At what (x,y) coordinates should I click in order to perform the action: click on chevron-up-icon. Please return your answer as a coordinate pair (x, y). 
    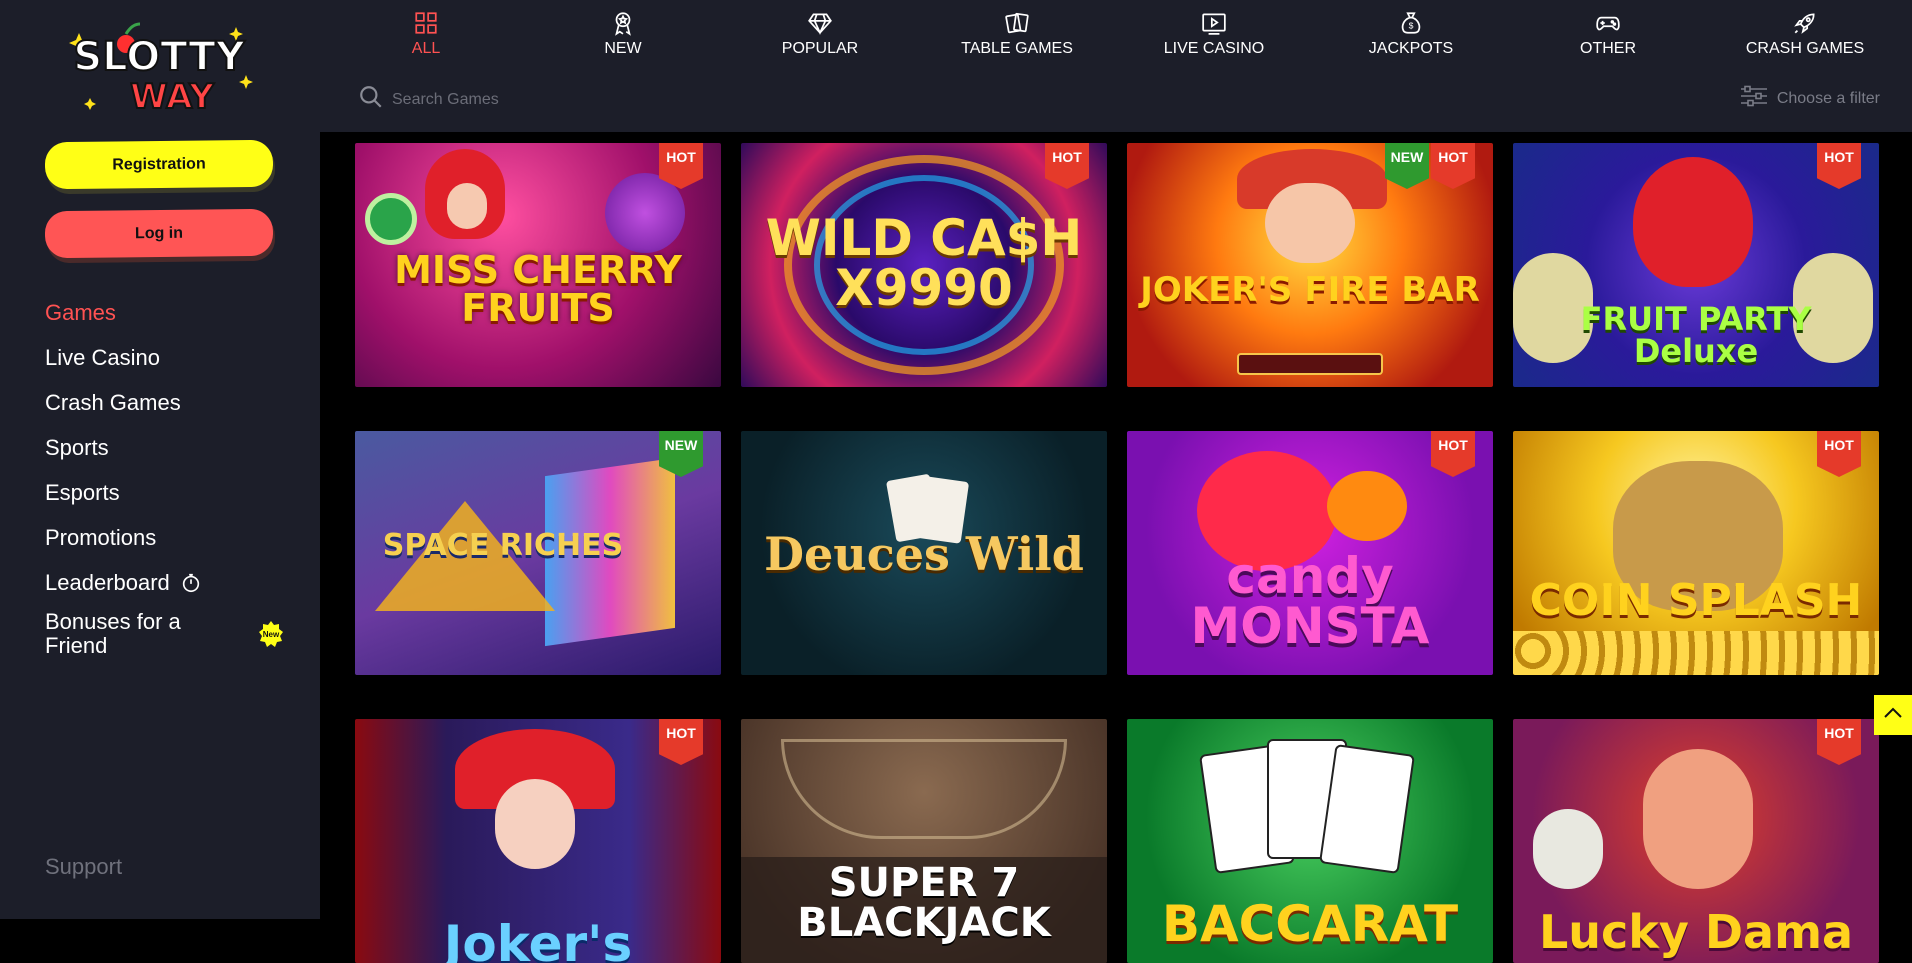
    Looking at the image, I should click on (1893, 715).